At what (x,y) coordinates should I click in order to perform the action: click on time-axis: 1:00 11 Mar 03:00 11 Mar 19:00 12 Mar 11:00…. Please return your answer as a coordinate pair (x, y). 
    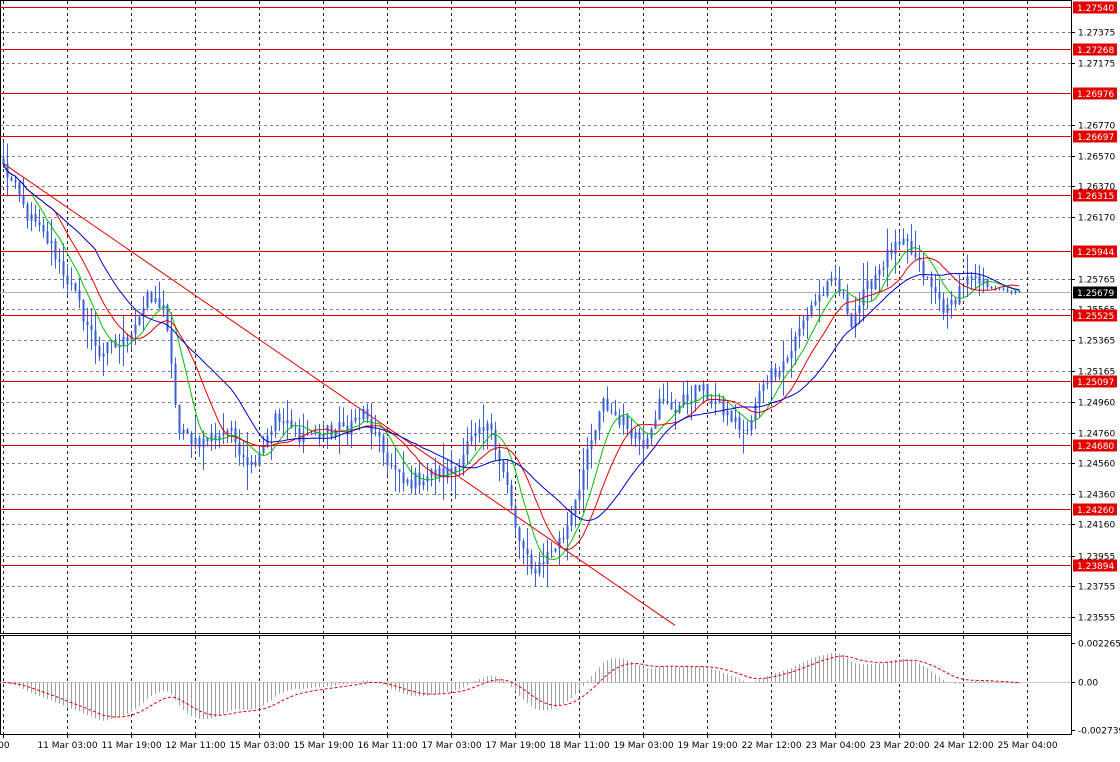
    Looking at the image, I should click on (529, 742).